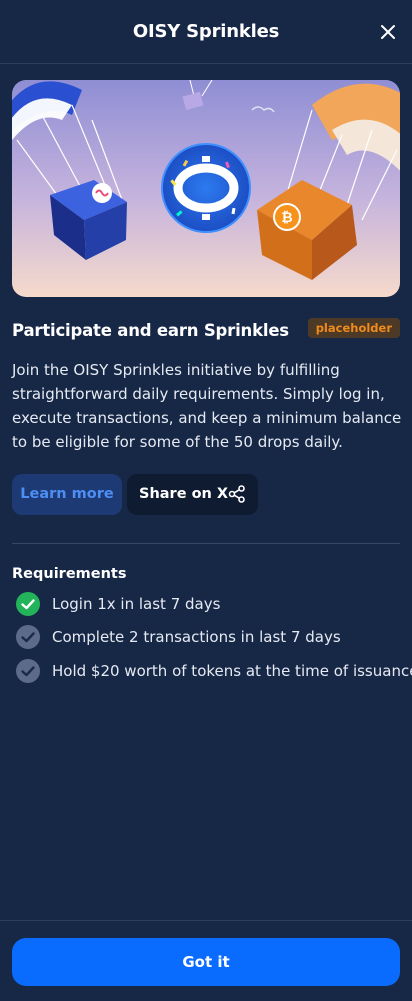  I want to click on share-icon, so click(236, 494).